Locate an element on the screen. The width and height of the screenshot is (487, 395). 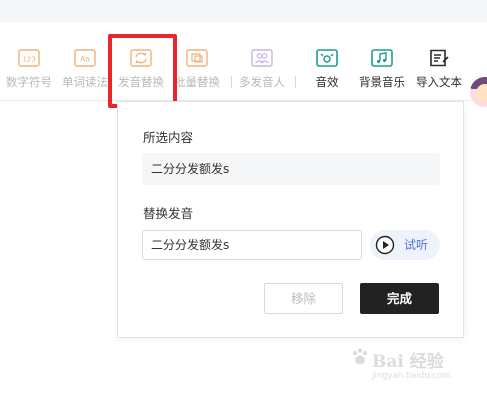
sound-effect-label: 音效 is located at coordinates (327, 82).